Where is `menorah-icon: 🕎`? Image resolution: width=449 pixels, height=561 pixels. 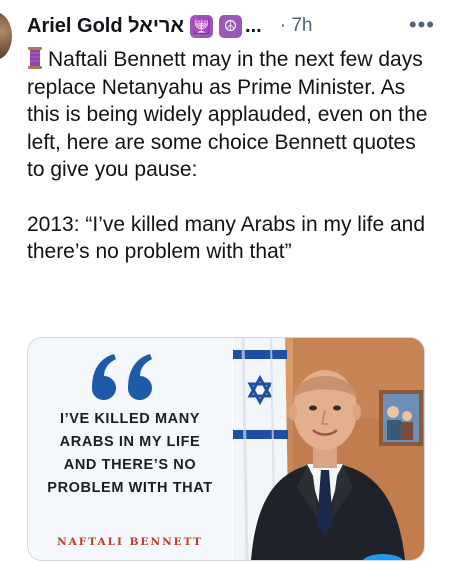
menorah-icon: 🕎 is located at coordinates (202, 26).